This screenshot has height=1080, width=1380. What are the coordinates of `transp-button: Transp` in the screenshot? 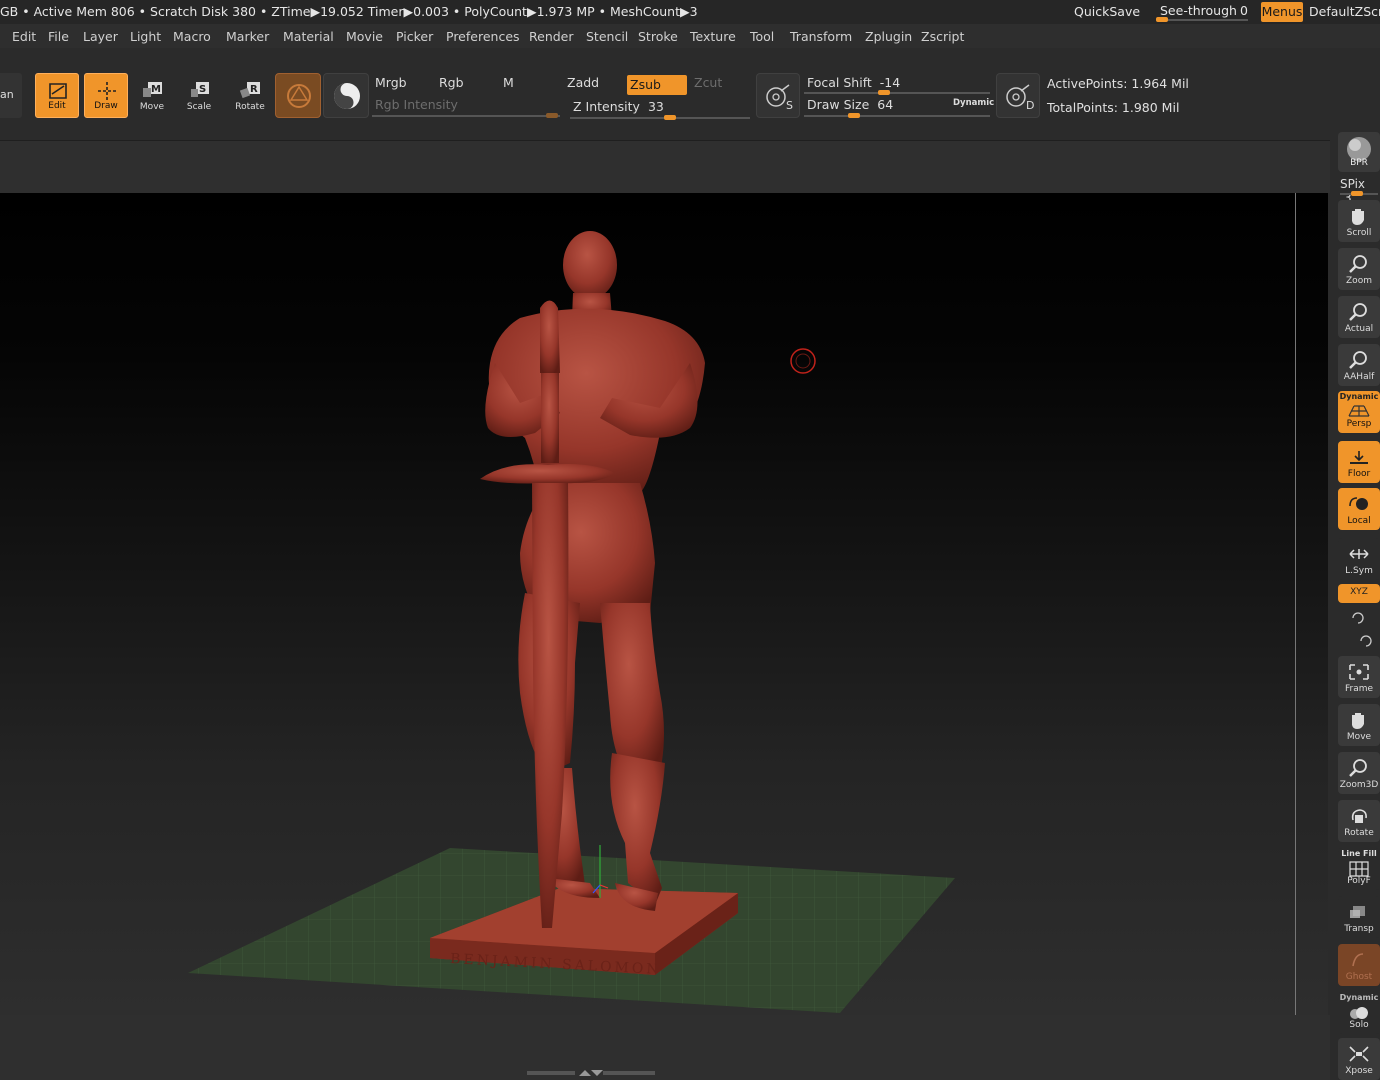 It's located at (1359, 917).